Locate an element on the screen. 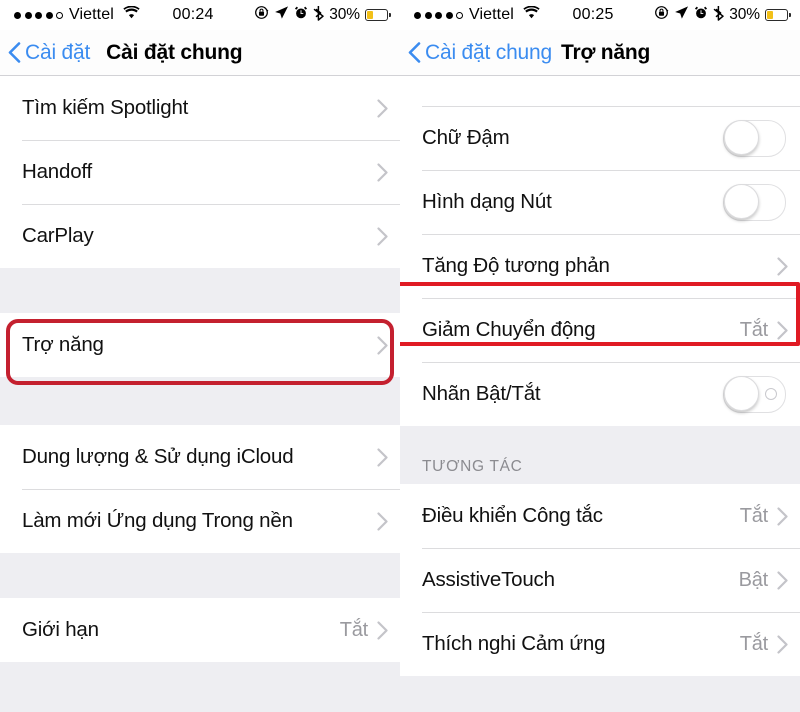  row-label: Handoff is located at coordinates (57, 171).